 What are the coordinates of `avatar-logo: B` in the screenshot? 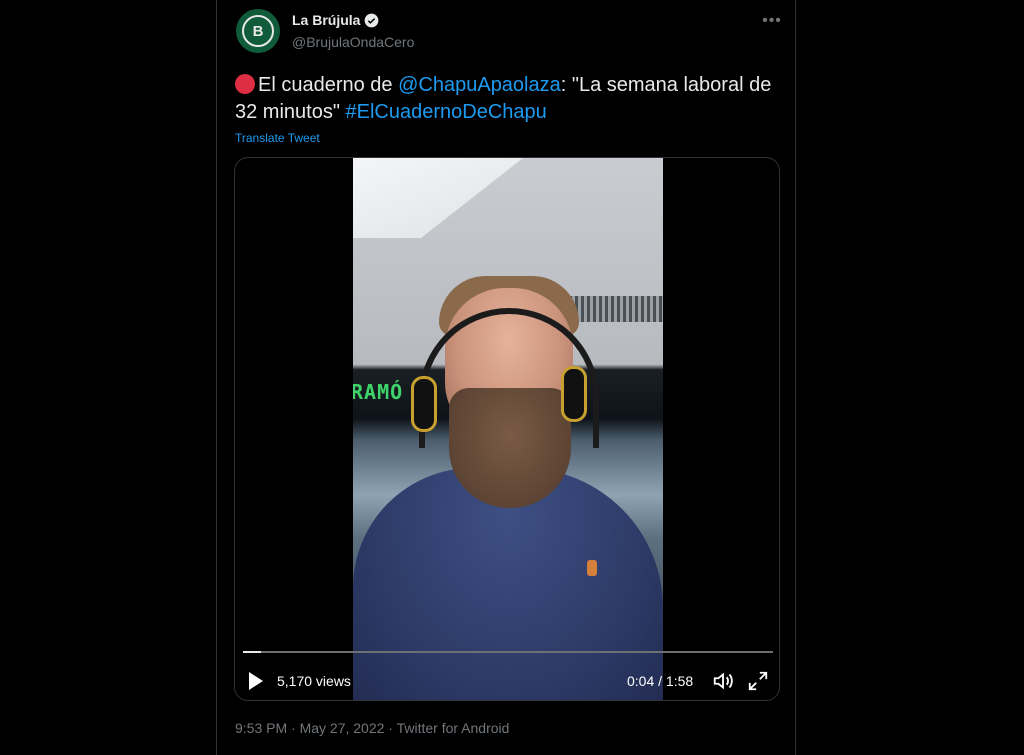 It's located at (258, 31).